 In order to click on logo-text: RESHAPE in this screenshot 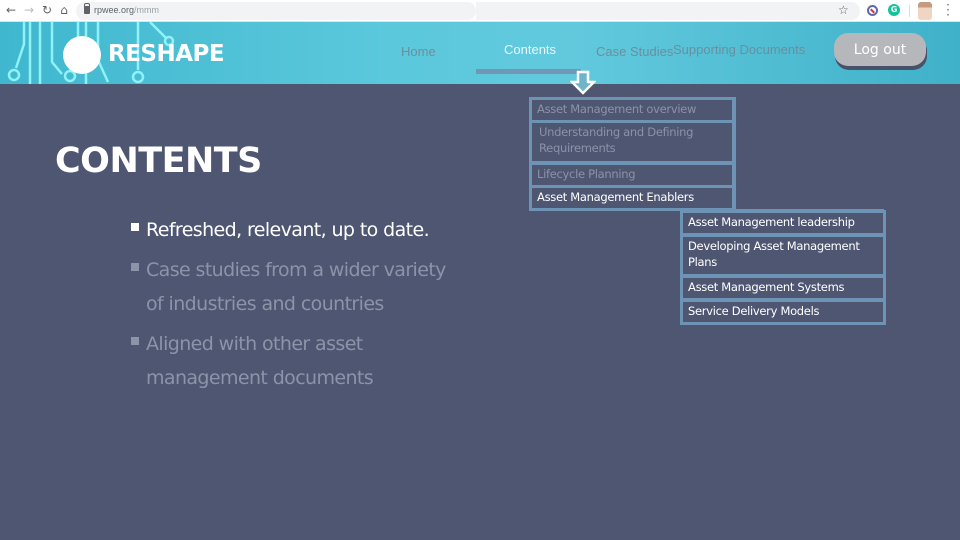, I will do `click(166, 54)`.